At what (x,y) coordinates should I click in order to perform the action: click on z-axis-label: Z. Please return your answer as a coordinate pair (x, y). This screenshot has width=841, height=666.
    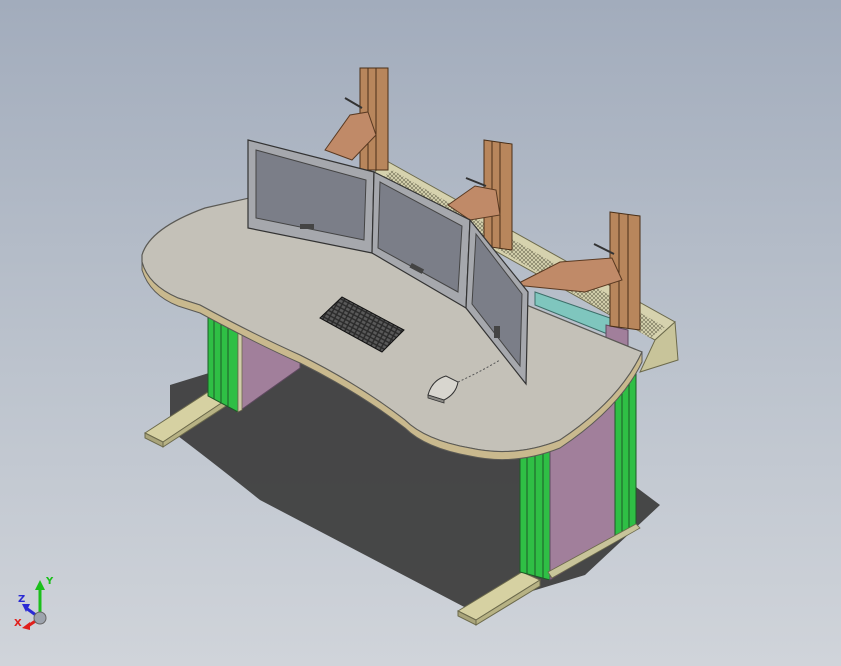
    Looking at the image, I should click on (21, 599).